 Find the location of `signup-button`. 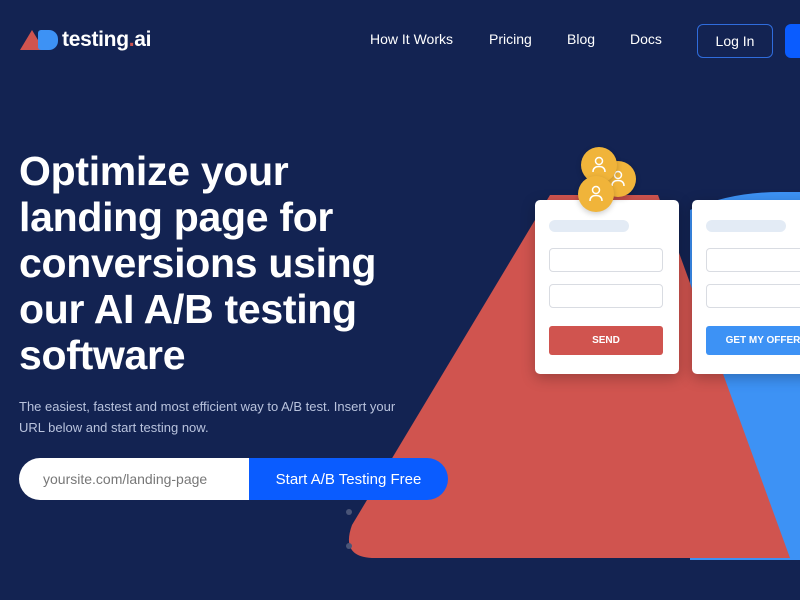

signup-button is located at coordinates (792, 41).